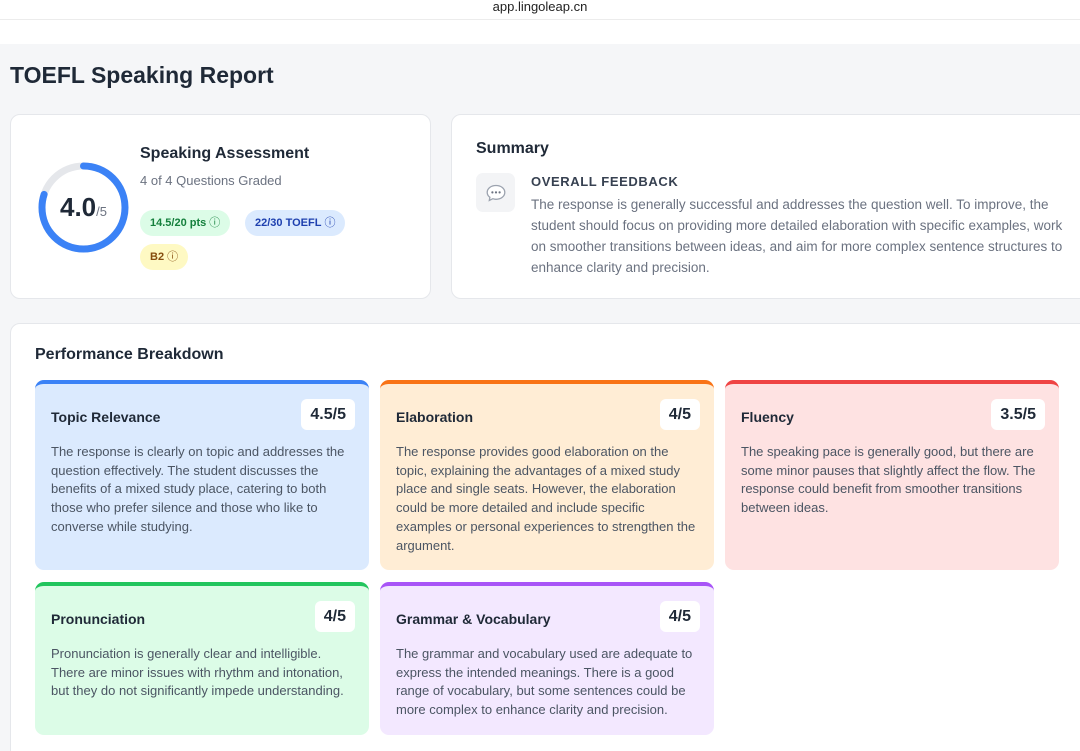 This screenshot has height=751, width=1080. I want to click on browser-url-bar: app.lingoleap.cn, so click(540, 10).